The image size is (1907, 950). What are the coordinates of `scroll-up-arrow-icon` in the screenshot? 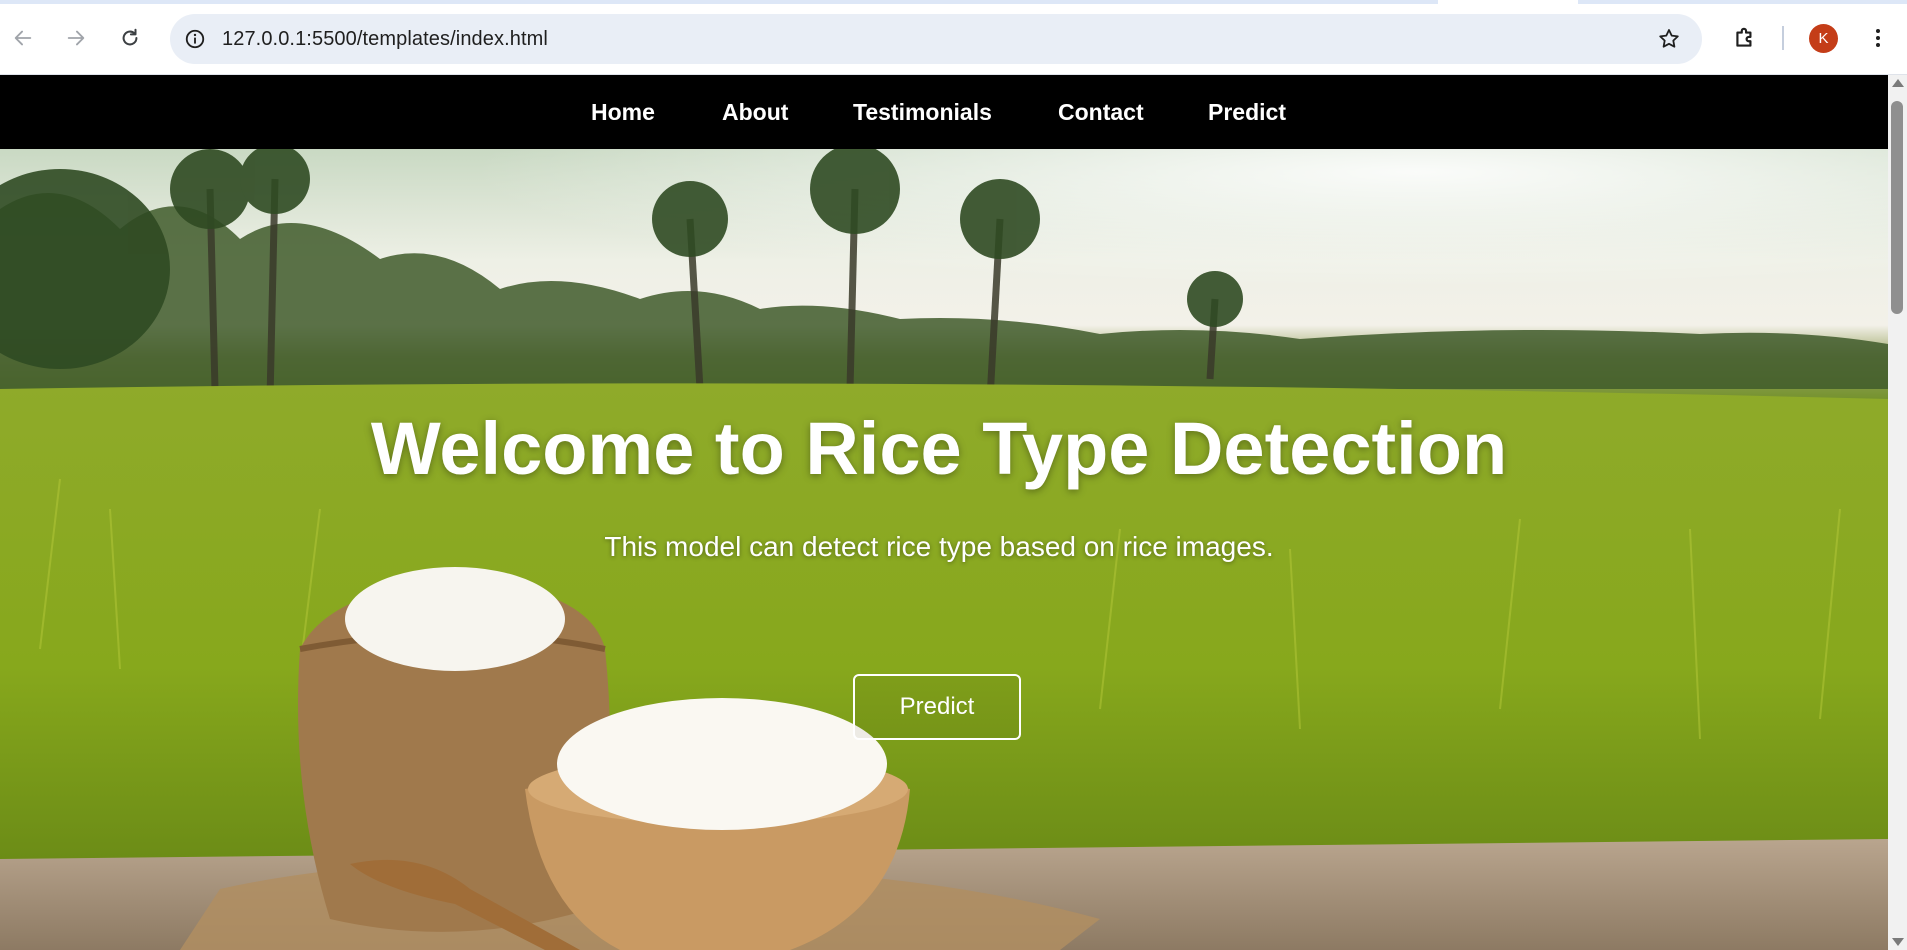 It's located at (1898, 83).